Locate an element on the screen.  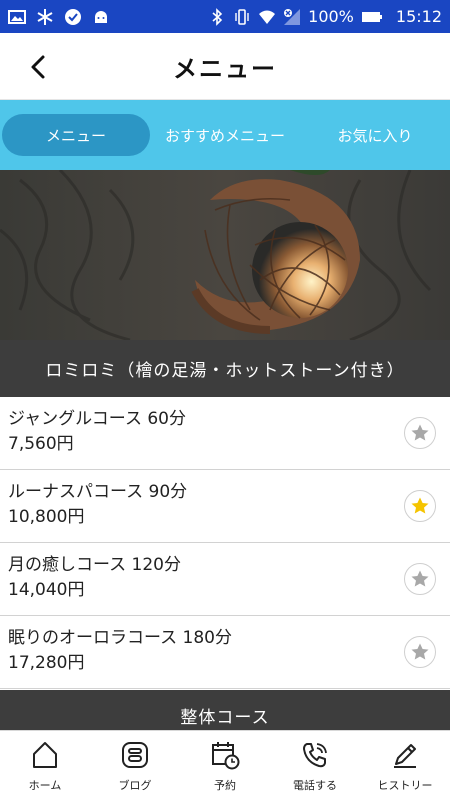
course-item: 眠りのオーロラコース 180分 17,280円 is located at coordinates (225, 652).